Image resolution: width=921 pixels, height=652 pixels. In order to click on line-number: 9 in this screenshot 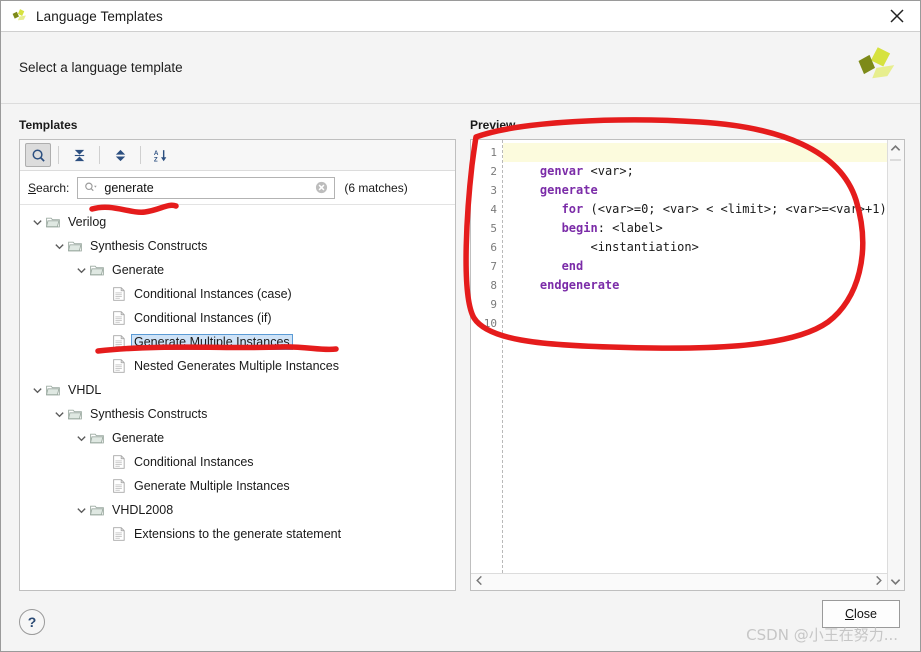, I will do `click(493, 304)`.